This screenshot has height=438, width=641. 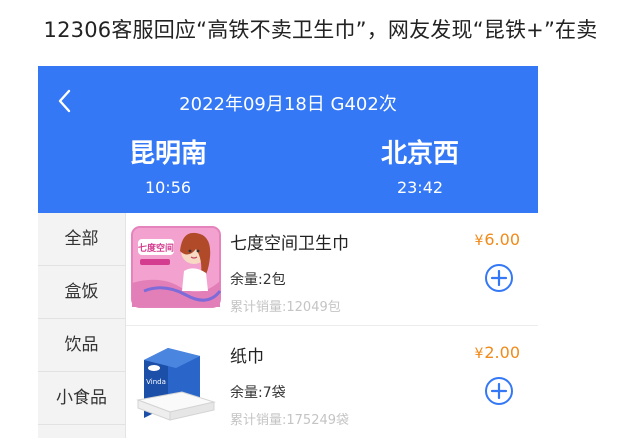 What do you see at coordinates (258, 393) in the screenshot?
I see `product-stock: 余量:7袋` at bounding box center [258, 393].